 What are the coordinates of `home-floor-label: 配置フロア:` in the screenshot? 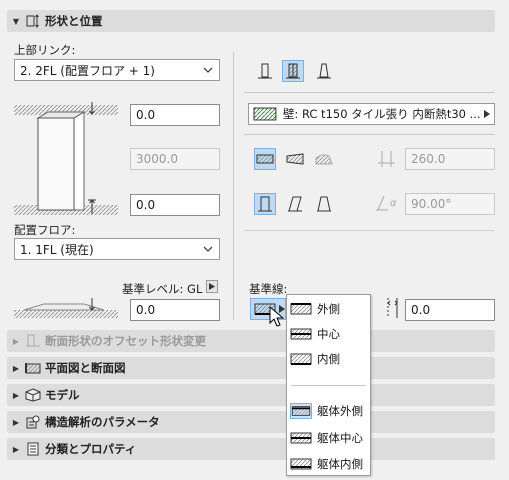 It's located at (45, 230).